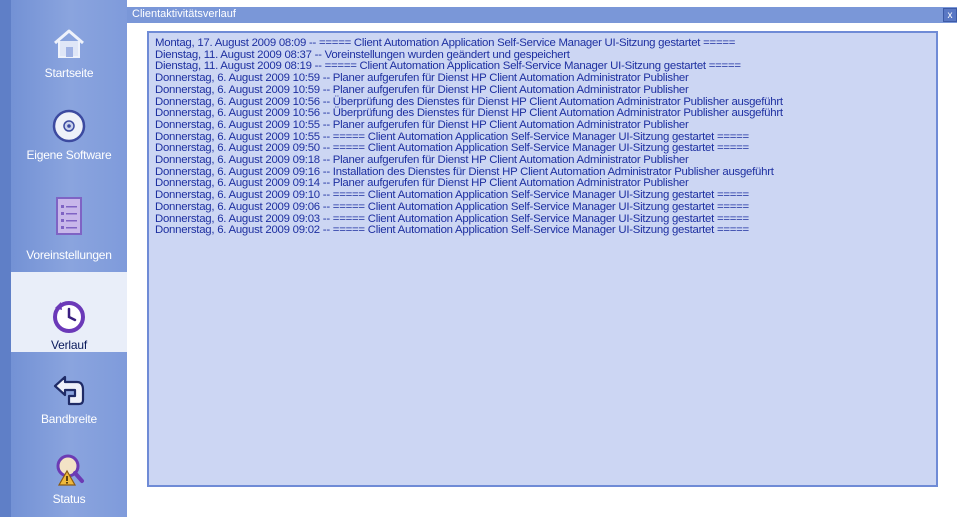  What do you see at coordinates (69, 73) in the screenshot?
I see `sidebar-item-label: Startseite` at bounding box center [69, 73].